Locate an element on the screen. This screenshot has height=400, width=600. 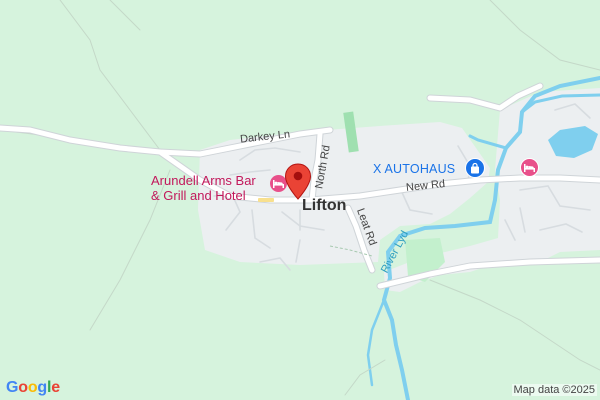
poi-label-x-autohaus: X AUTOHAUS is located at coordinates (414, 169).